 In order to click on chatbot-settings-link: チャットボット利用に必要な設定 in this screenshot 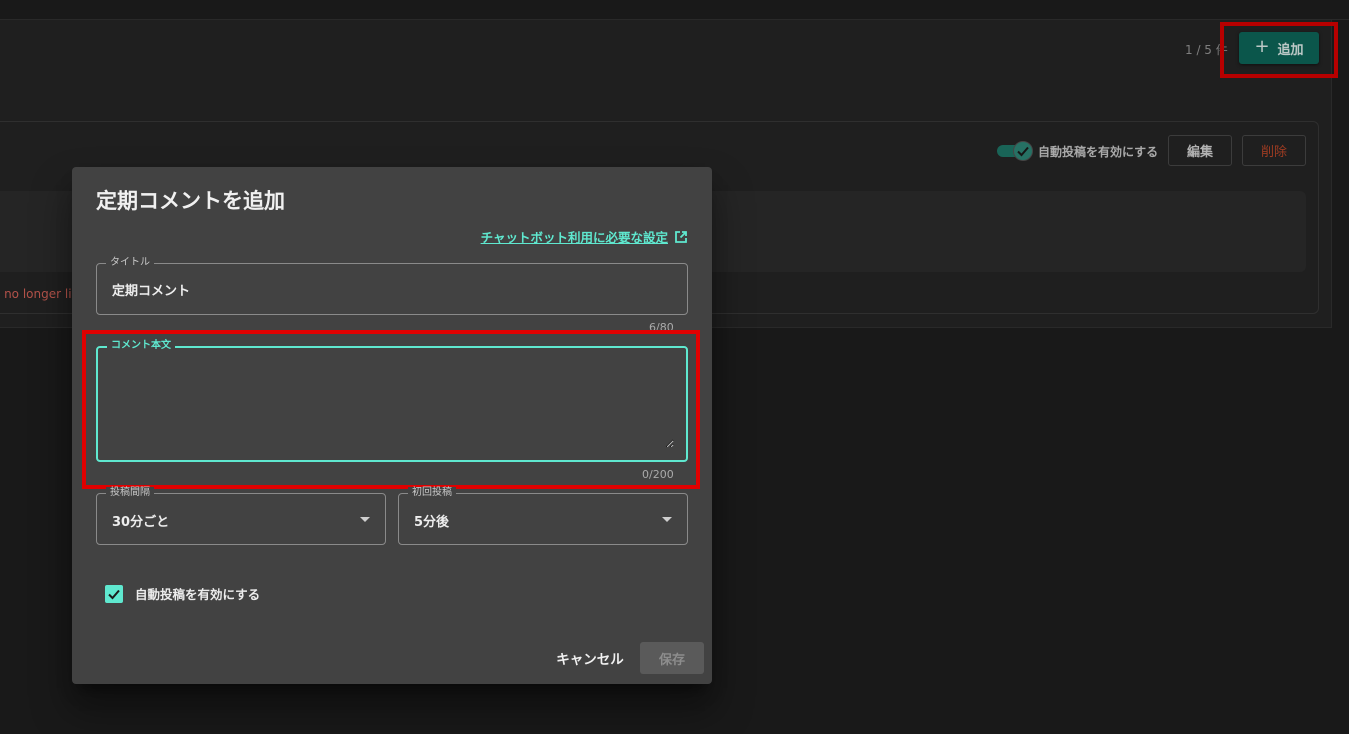, I will do `click(584, 236)`.